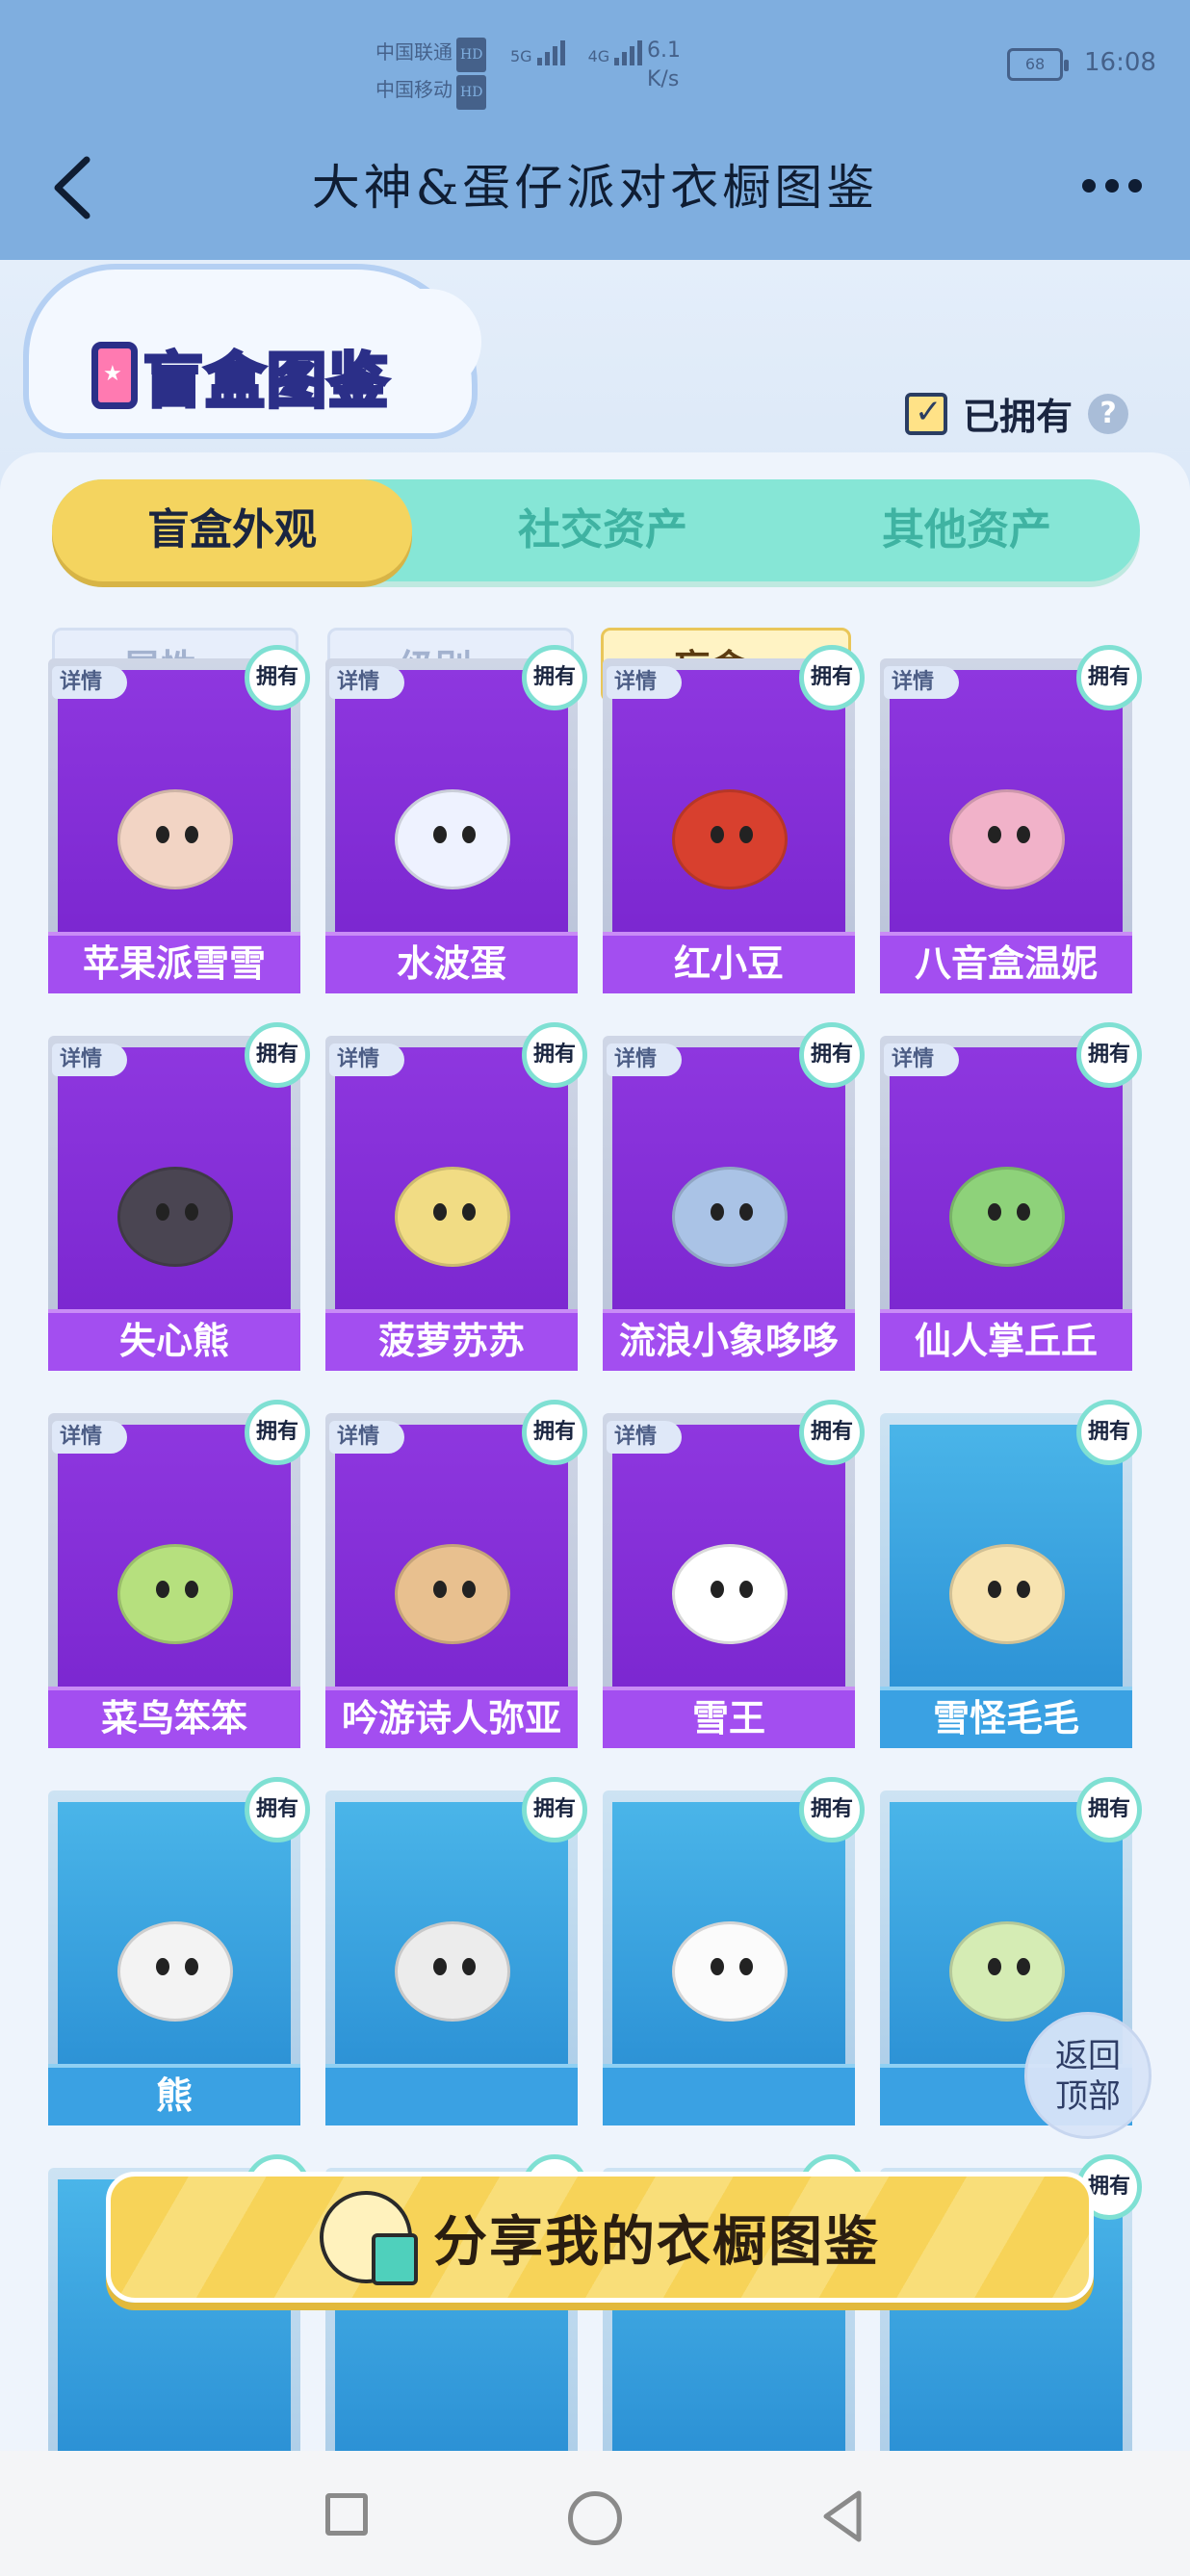 The width and height of the screenshot is (1190, 2576). Describe the element at coordinates (174, 962) in the screenshot. I see `costume-name: 苹果派雪雪` at that location.